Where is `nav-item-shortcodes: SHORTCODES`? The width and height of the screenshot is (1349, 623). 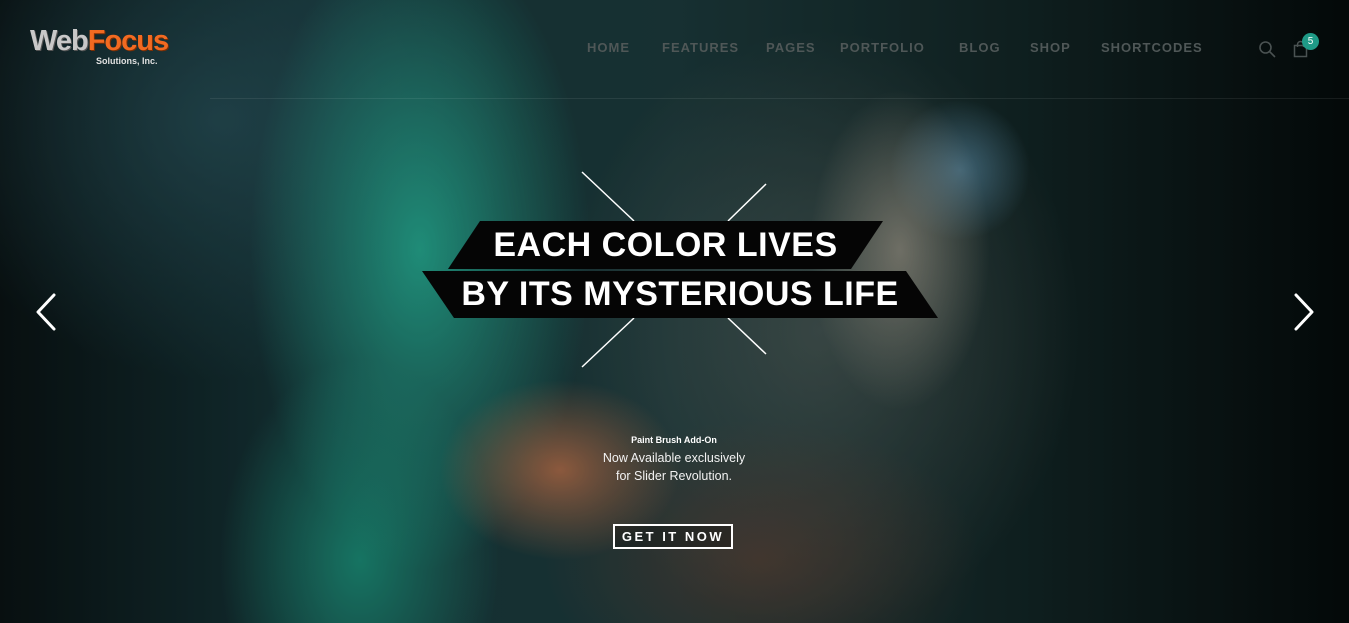 nav-item-shortcodes: SHORTCODES is located at coordinates (1152, 47).